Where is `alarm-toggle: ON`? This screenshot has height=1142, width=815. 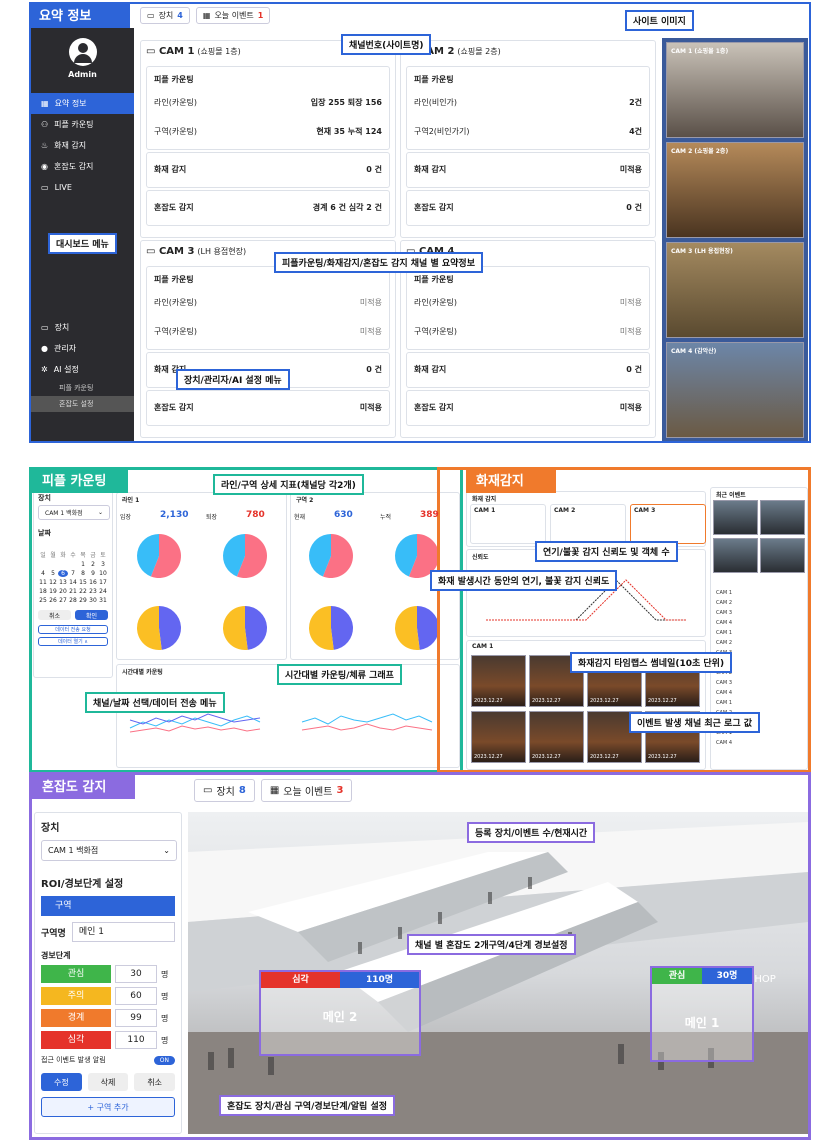
alarm-toggle: ON is located at coordinates (164, 1060).